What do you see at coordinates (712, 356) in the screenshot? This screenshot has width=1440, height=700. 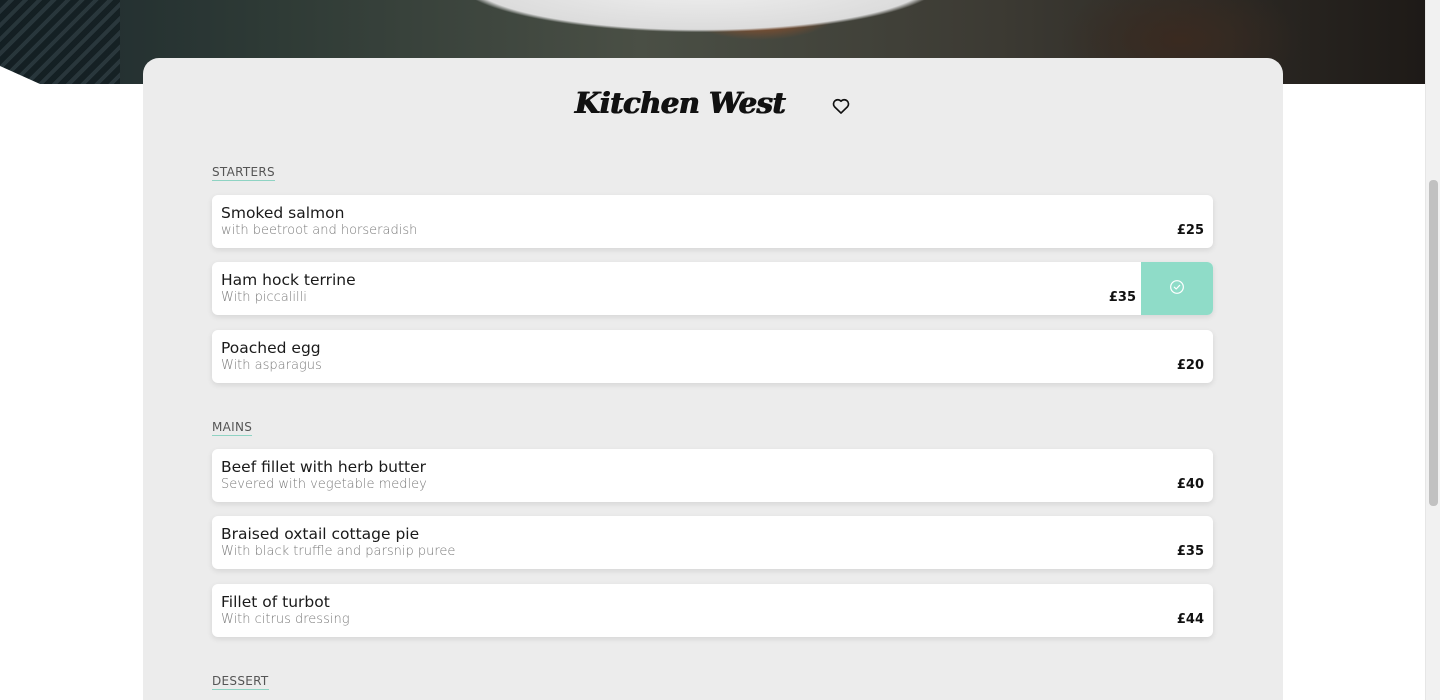 I see `menu-item: Poached egg With asparagus £20` at bounding box center [712, 356].